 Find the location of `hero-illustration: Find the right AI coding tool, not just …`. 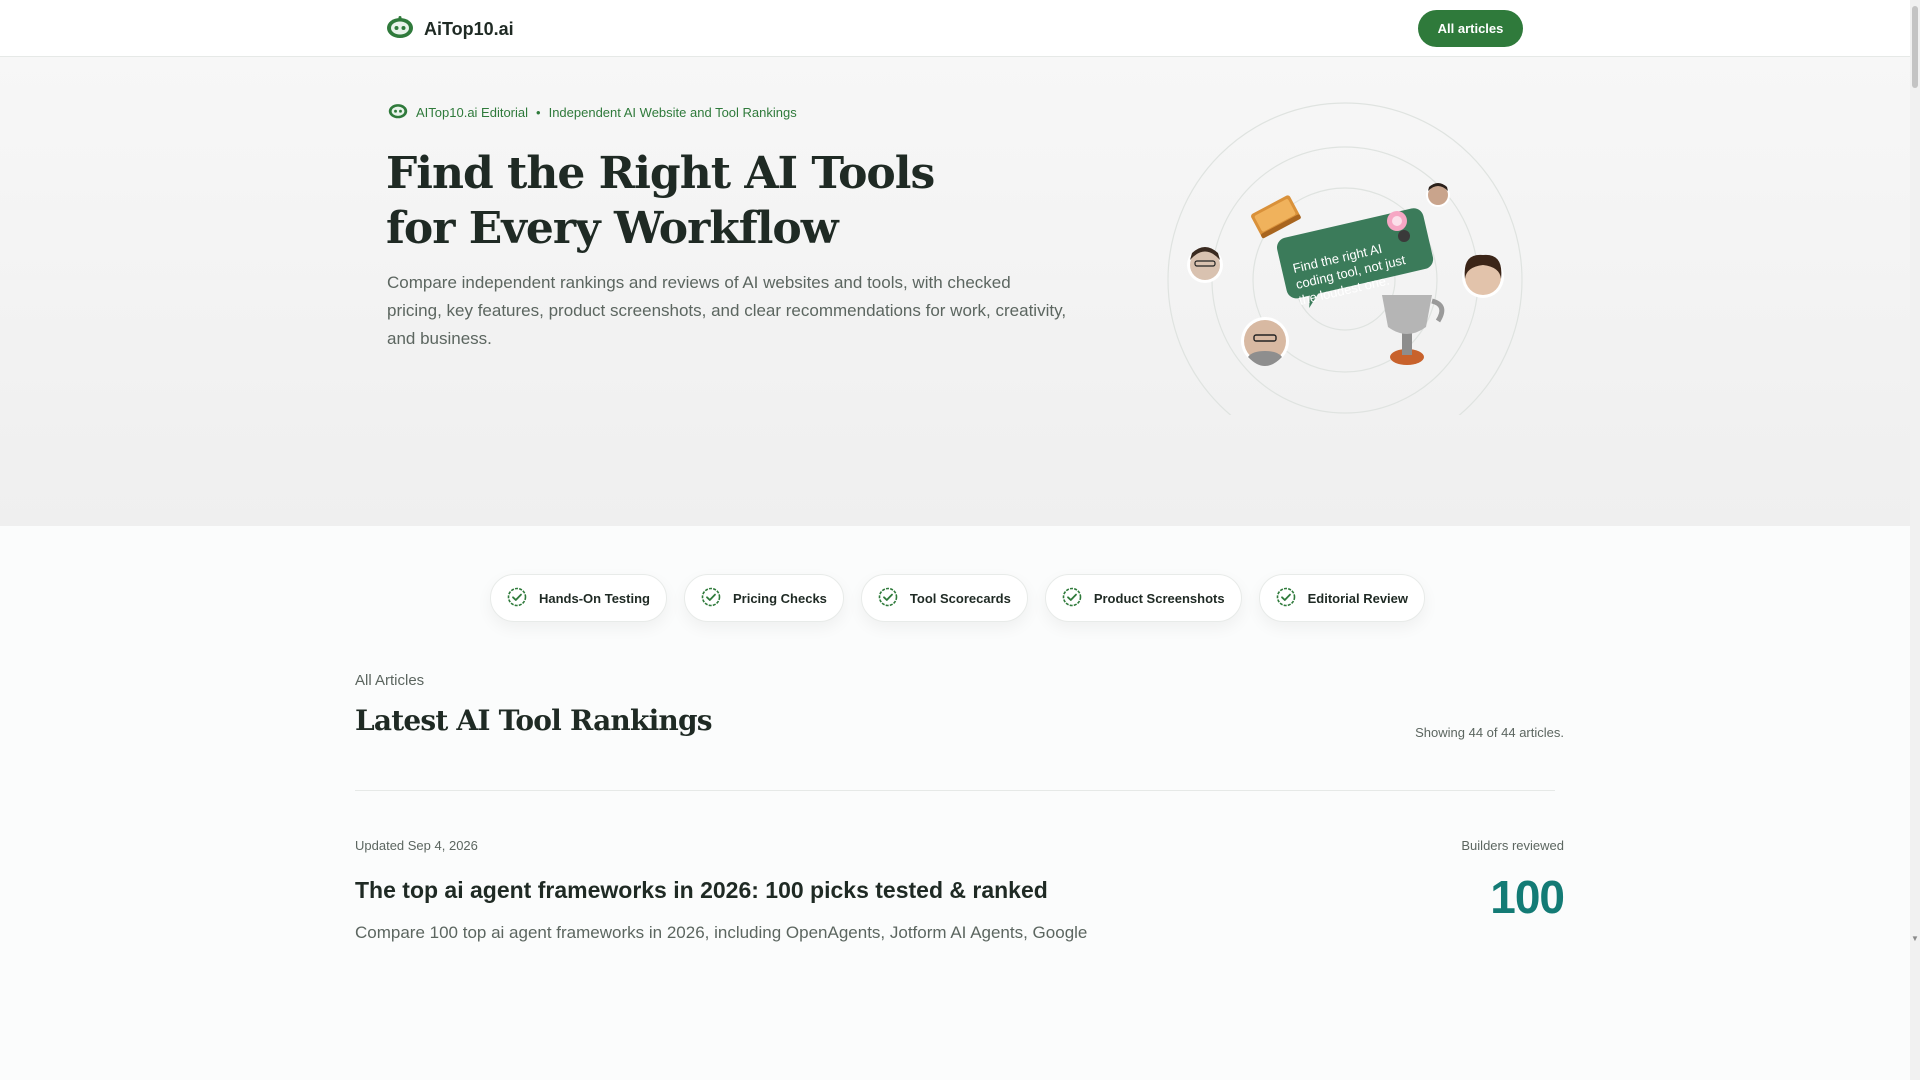

hero-illustration: Find the right AI coding tool, not just … is located at coordinates (1345, 276).